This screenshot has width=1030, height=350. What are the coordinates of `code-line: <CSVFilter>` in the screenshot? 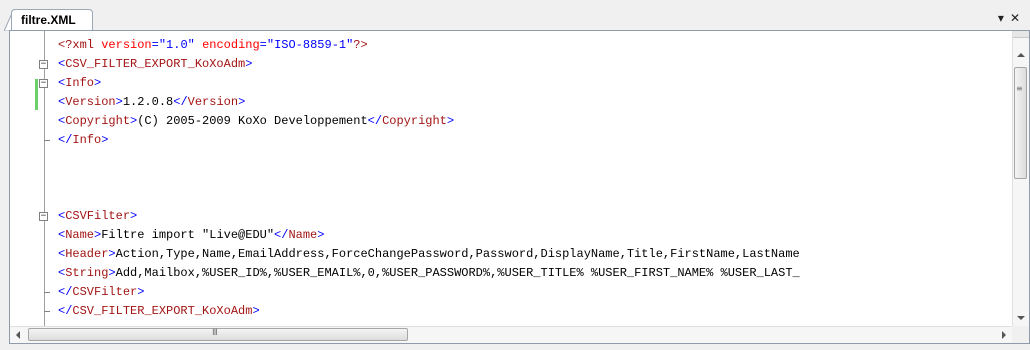 It's located at (511, 216).